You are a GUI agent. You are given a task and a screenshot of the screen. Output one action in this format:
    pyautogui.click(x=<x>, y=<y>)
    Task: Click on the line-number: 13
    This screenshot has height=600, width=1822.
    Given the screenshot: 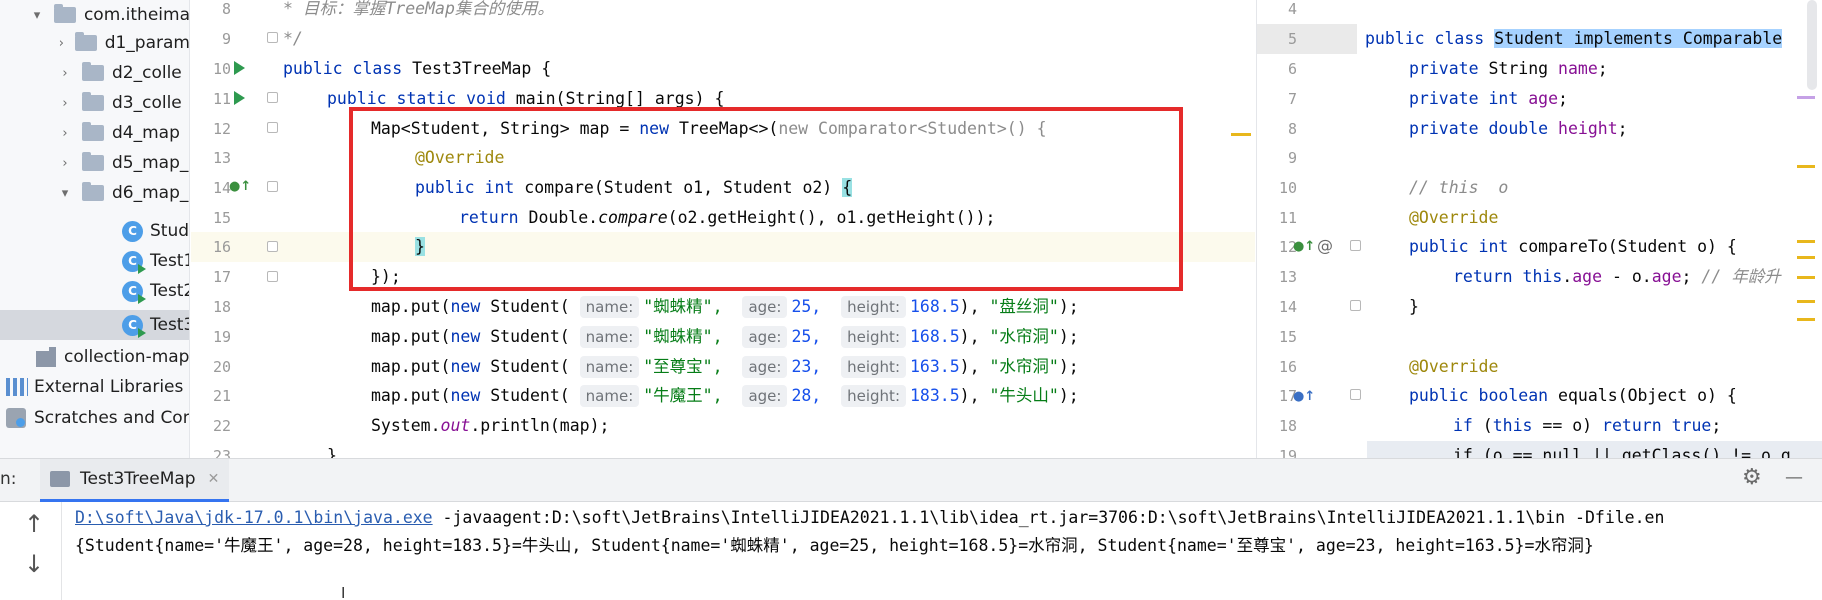 What is the action you would take?
    pyautogui.click(x=221, y=158)
    